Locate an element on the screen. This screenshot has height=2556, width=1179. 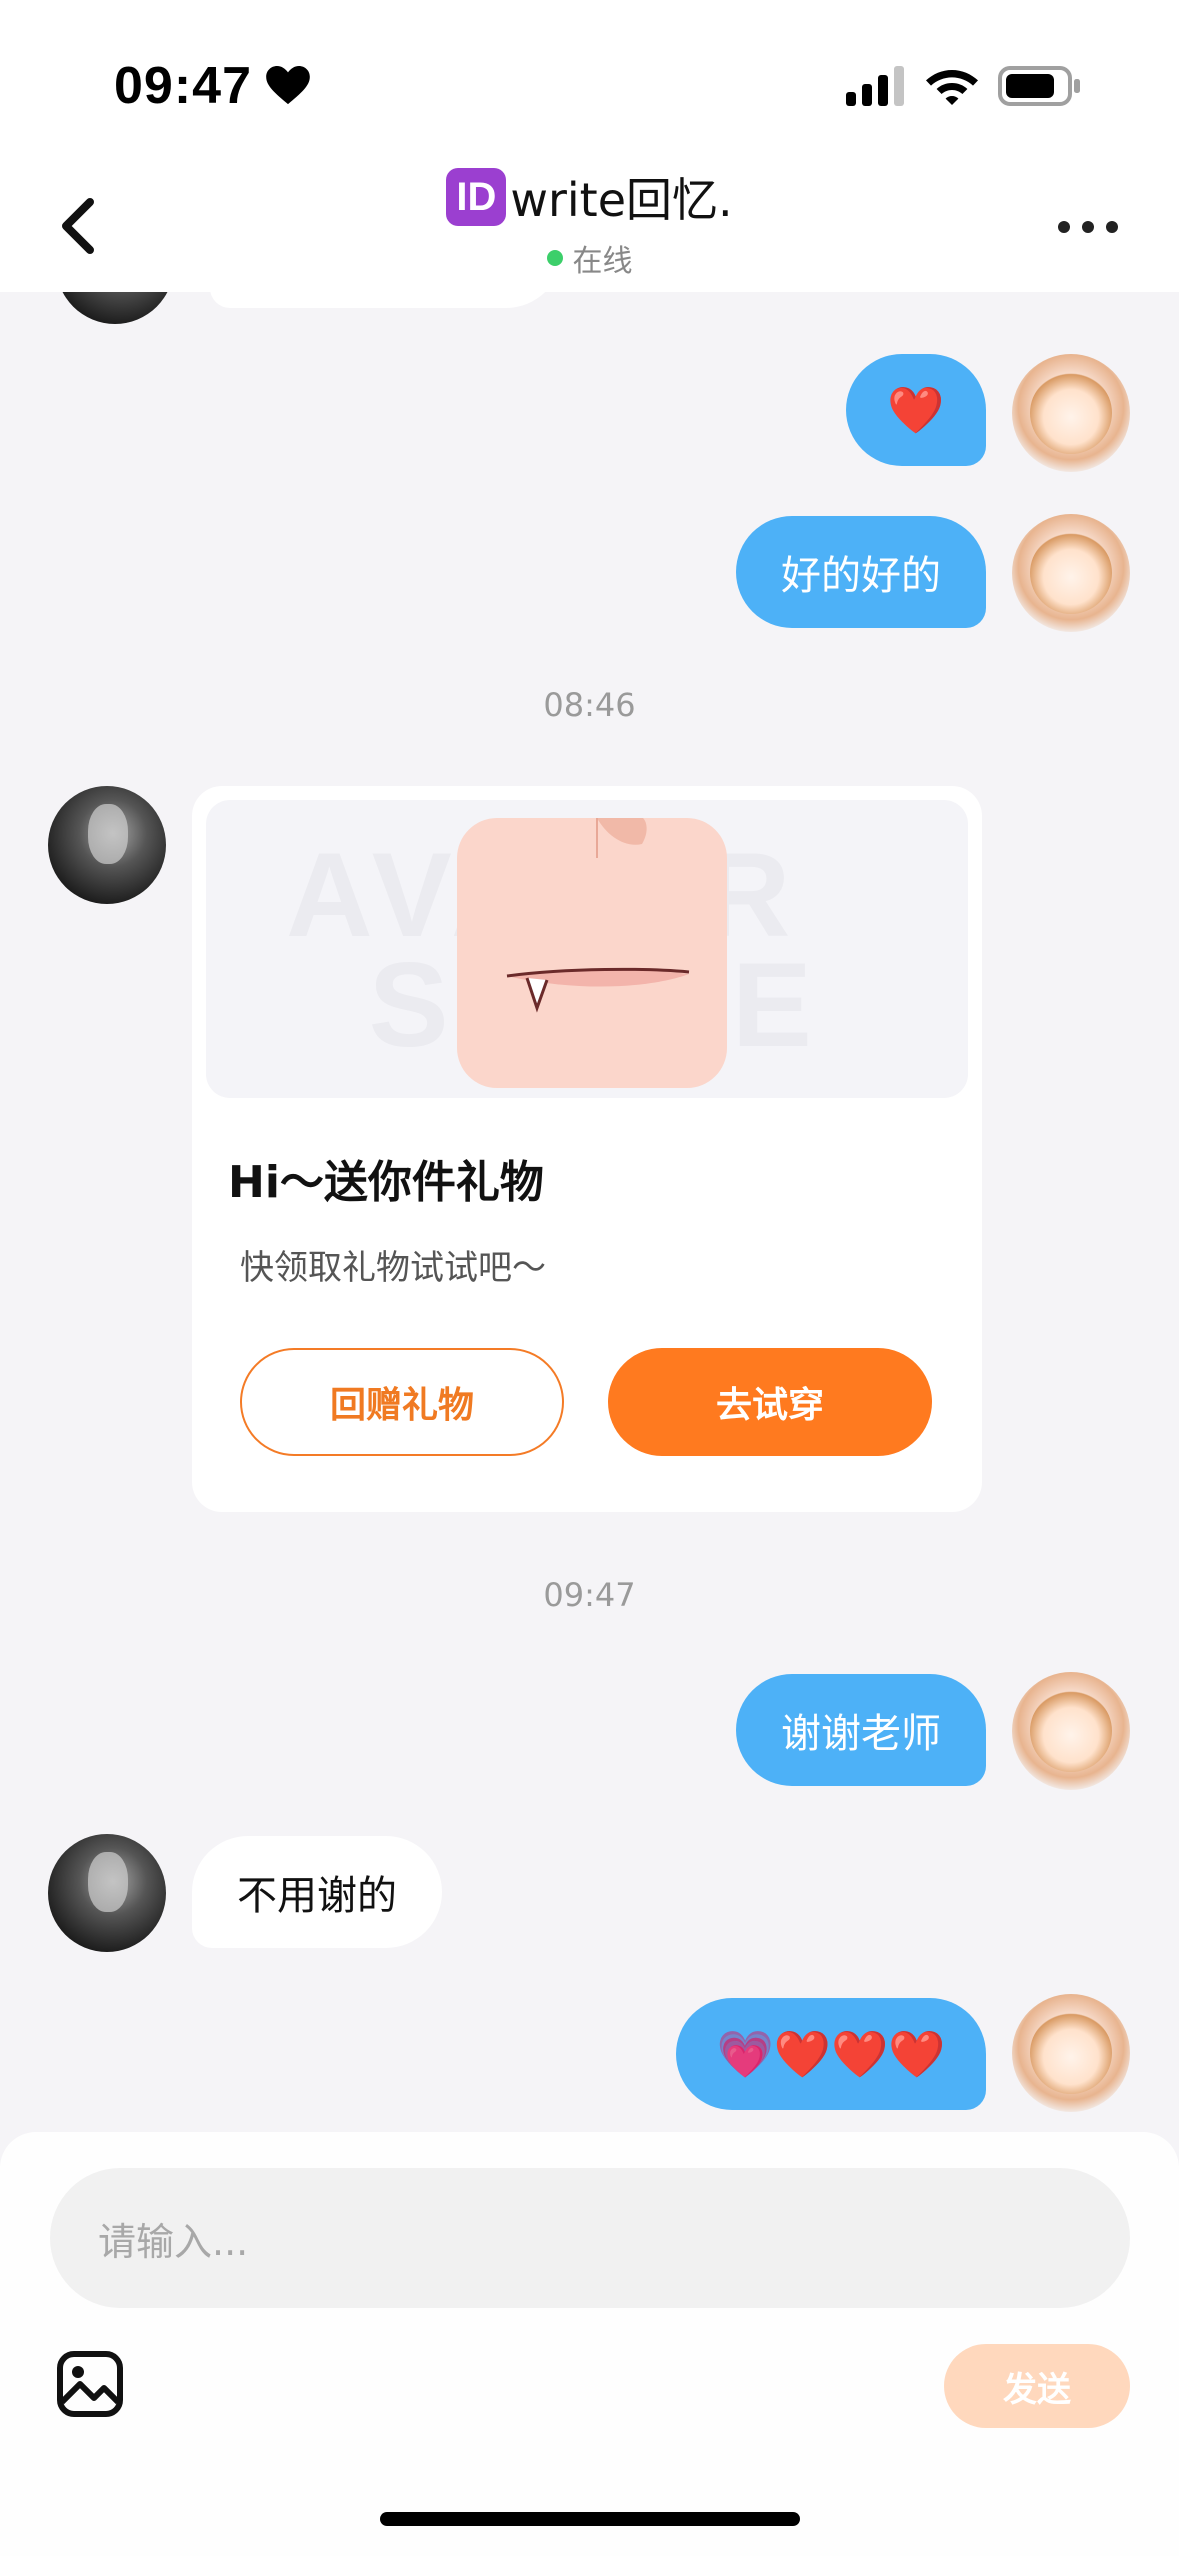
message-bubble: 谢谢老师 is located at coordinates (861, 1730).